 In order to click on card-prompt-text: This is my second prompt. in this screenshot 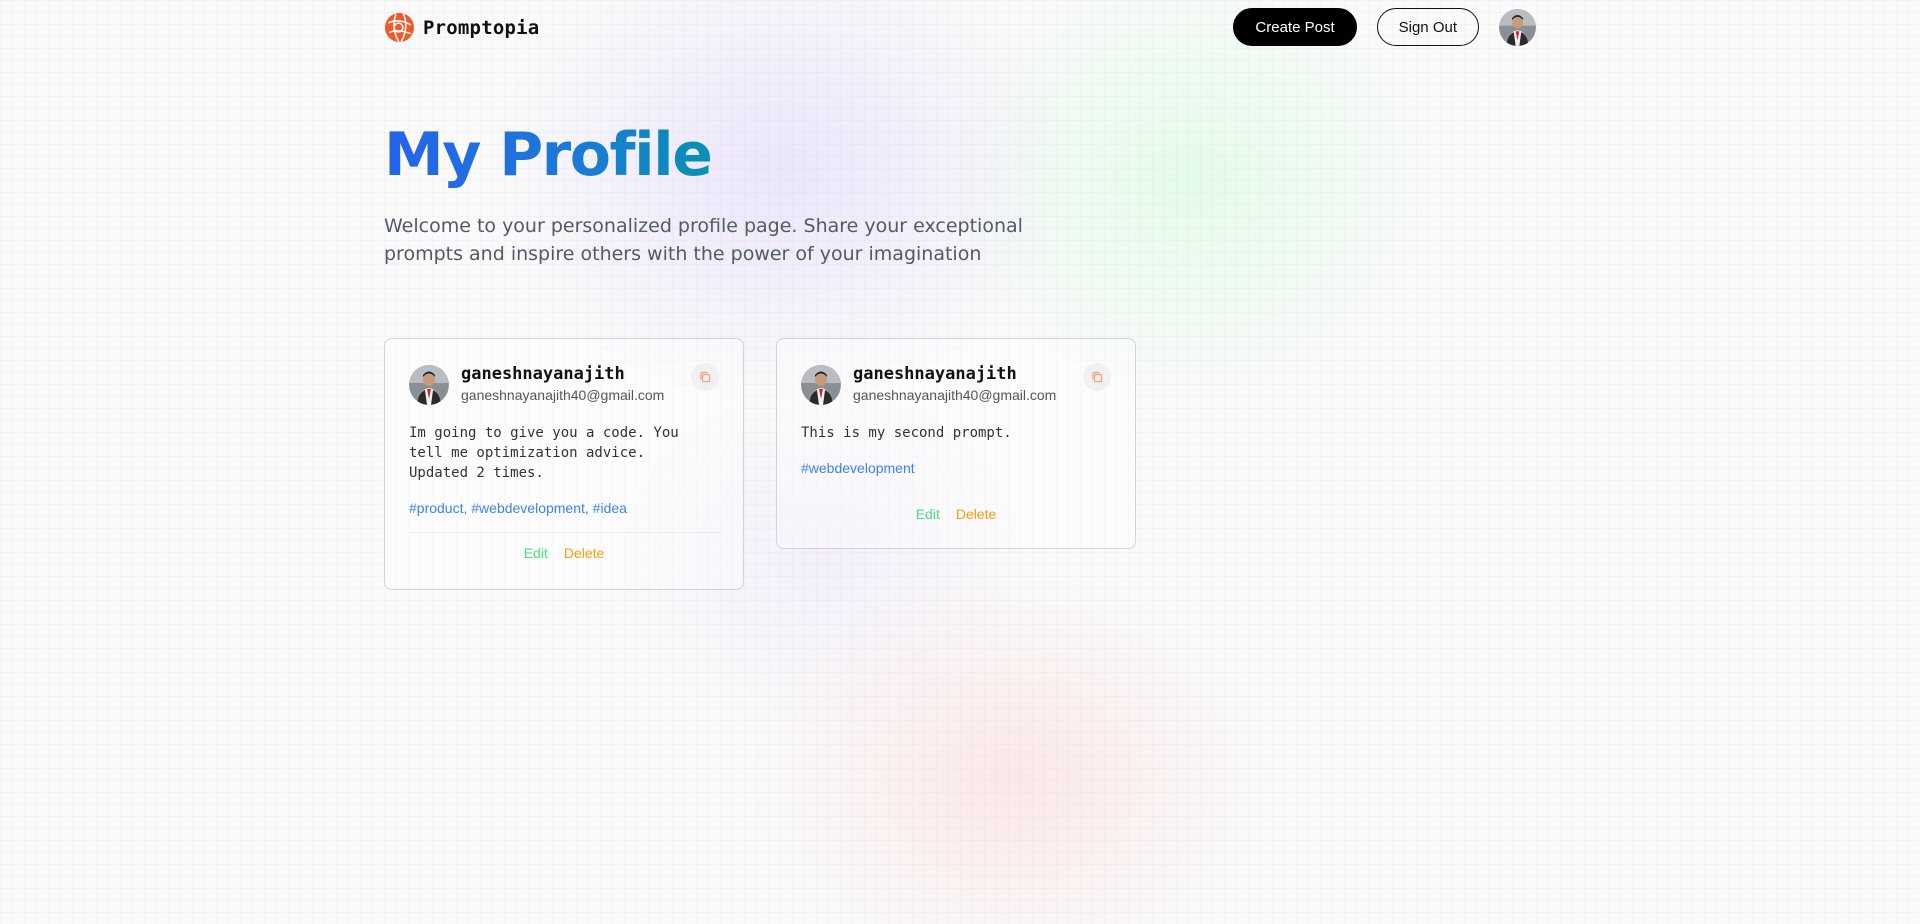, I will do `click(906, 433)`.